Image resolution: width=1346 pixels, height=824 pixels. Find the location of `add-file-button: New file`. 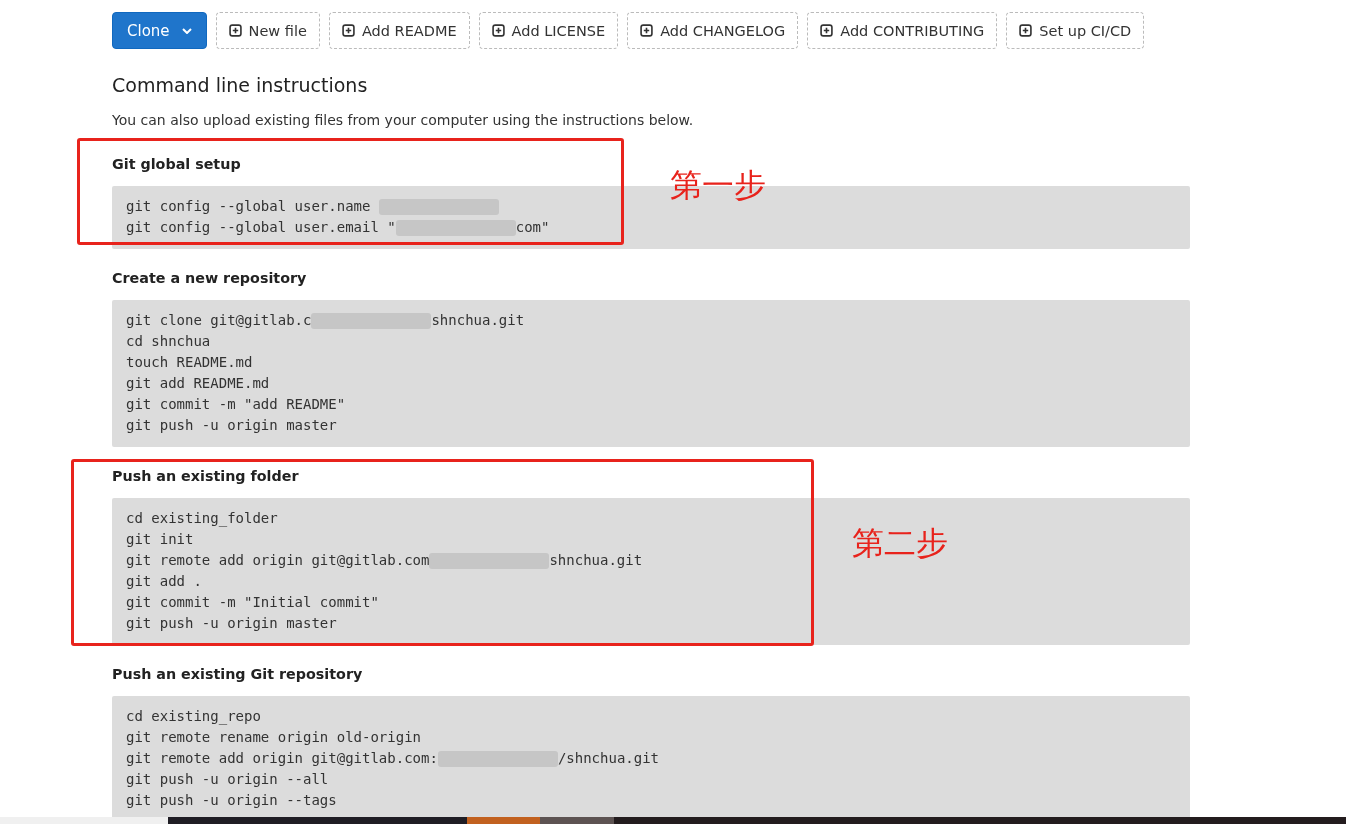

add-file-button: New file is located at coordinates (267, 30).